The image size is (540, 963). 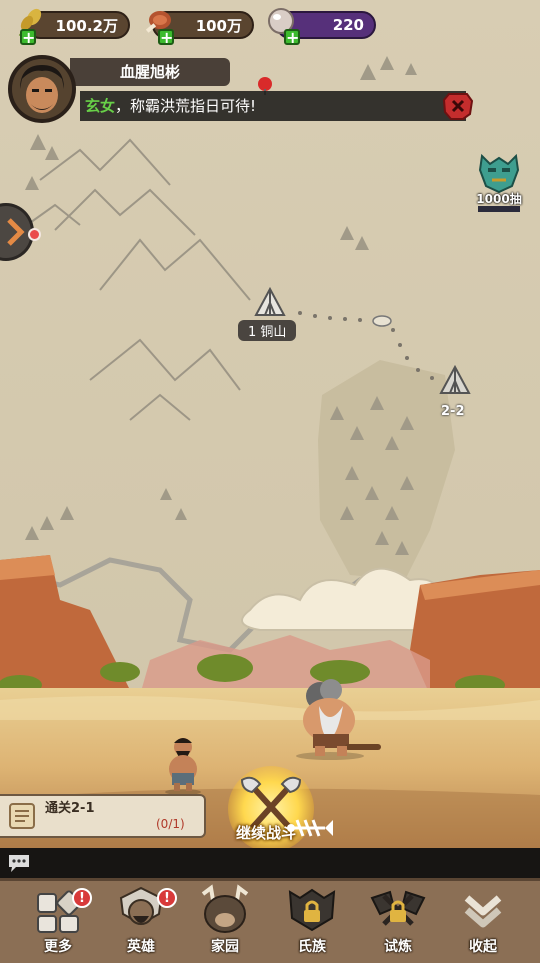 I want to click on nav-collapse-label: 收起, so click(x=483, y=947).